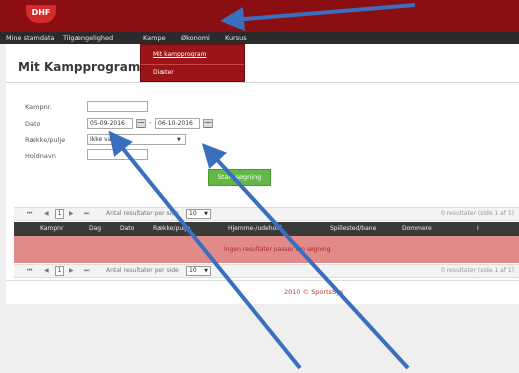 This screenshot has width=519, height=373. What do you see at coordinates (179, 54) in the screenshot?
I see `menu-item-mit-kampprogram: Mit kampprogram` at bounding box center [179, 54].